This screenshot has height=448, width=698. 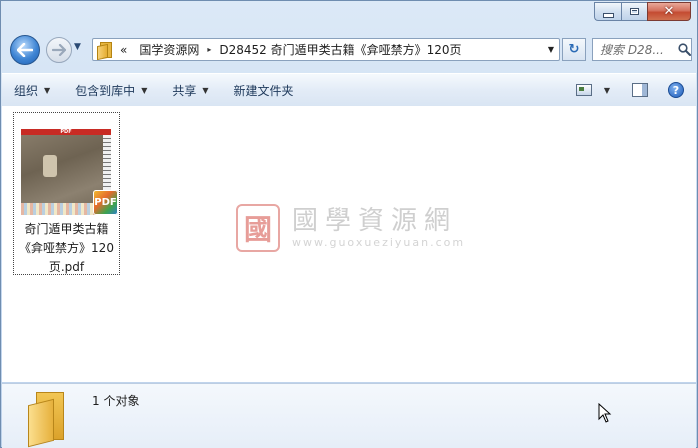 I want to click on file-item-pdf: PDF PDF 奇门遁甲类古籍《弇哑禁方》120页.pdf, so click(x=66, y=193).